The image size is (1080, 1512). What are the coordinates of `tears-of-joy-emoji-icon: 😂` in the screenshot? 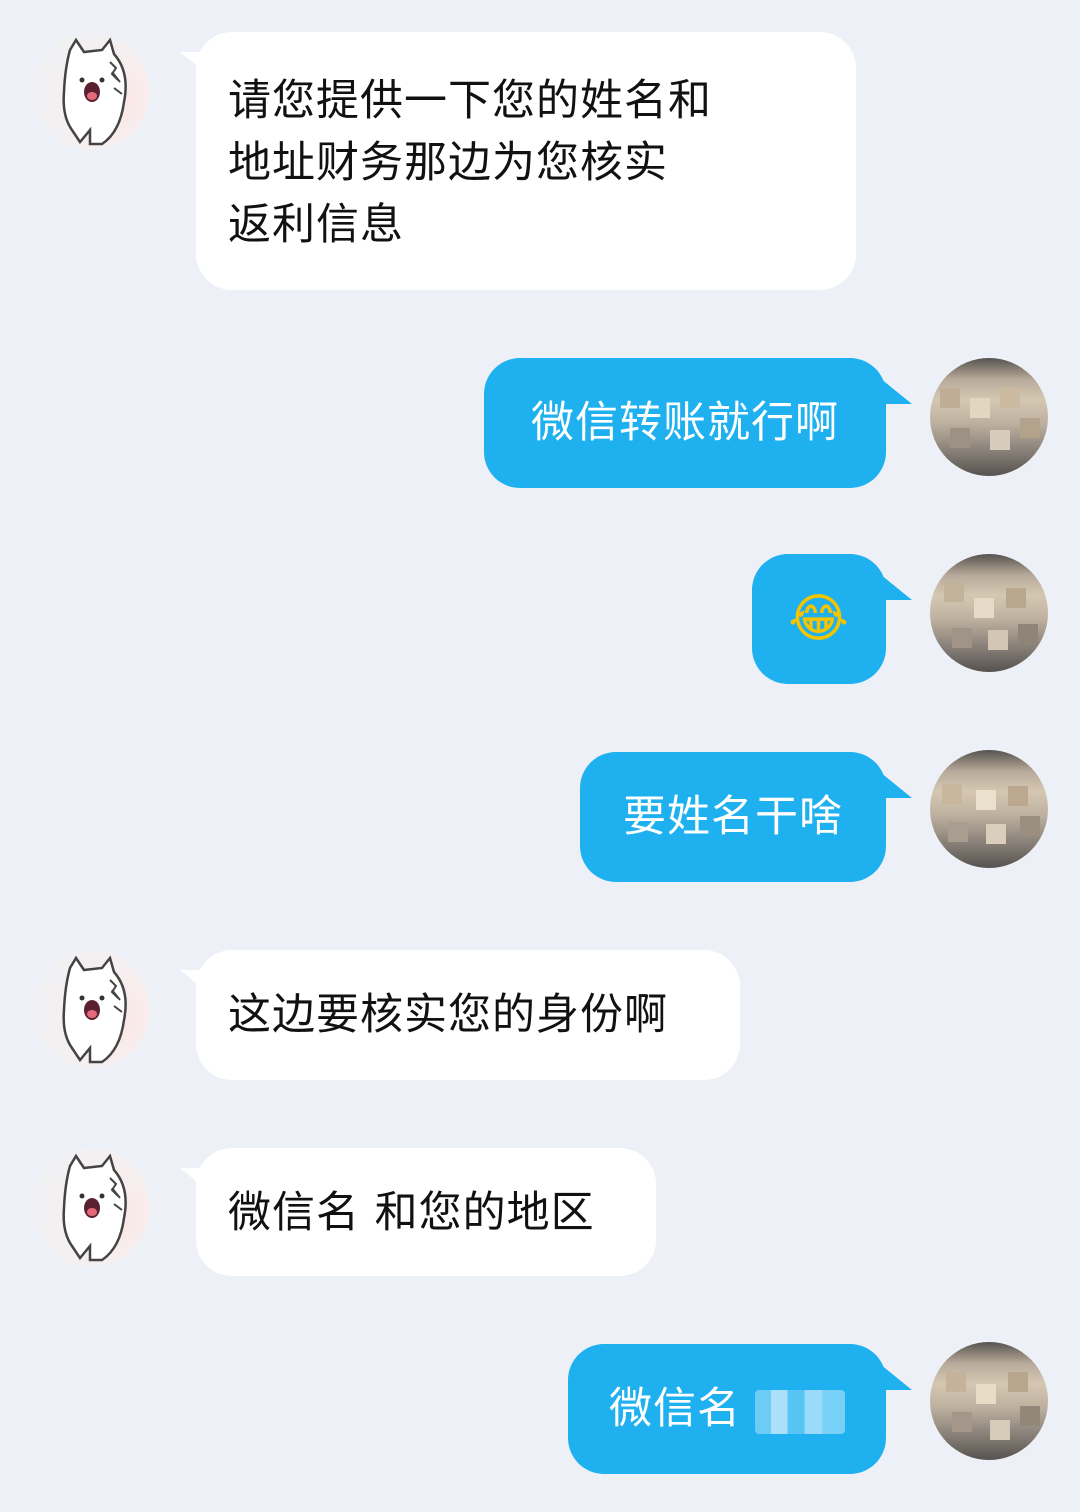 It's located at (819, 619).